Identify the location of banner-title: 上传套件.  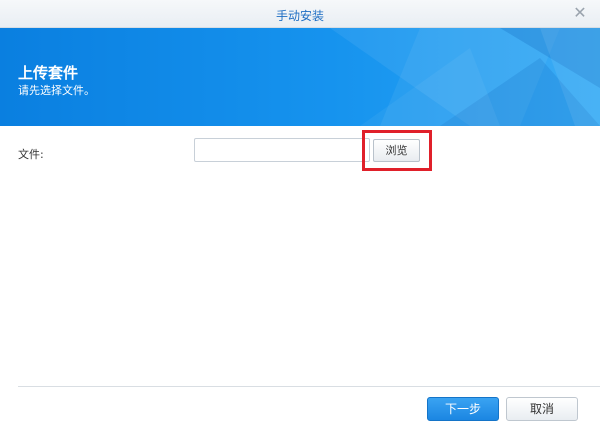
(48, 73).